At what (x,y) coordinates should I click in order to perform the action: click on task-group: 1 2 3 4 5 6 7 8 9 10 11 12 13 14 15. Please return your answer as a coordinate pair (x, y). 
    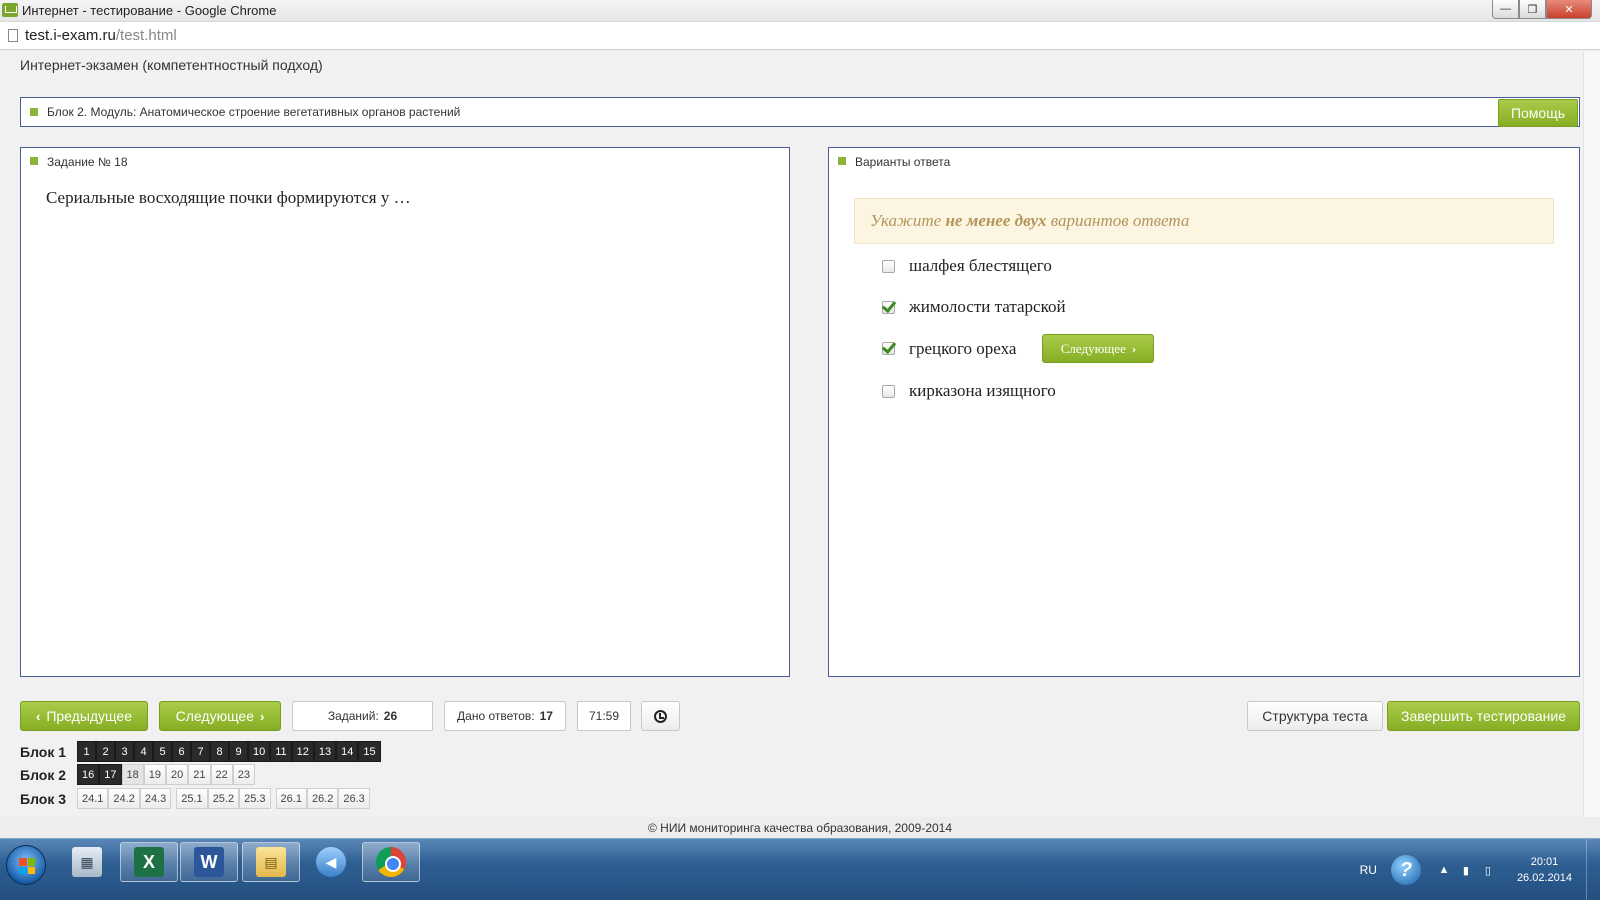
    Looking at the image, I should click on (229, 751).